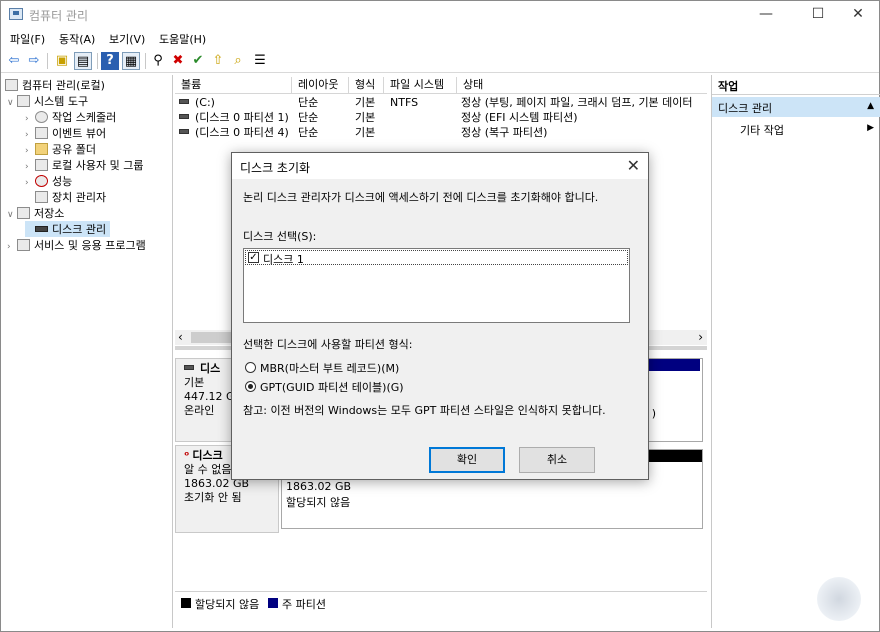 This screenshot has height=632, width=880. Describe the element at coordinates (187, 455) in the screenshot. I see `error-disk-icon: ᵒ` at that location.